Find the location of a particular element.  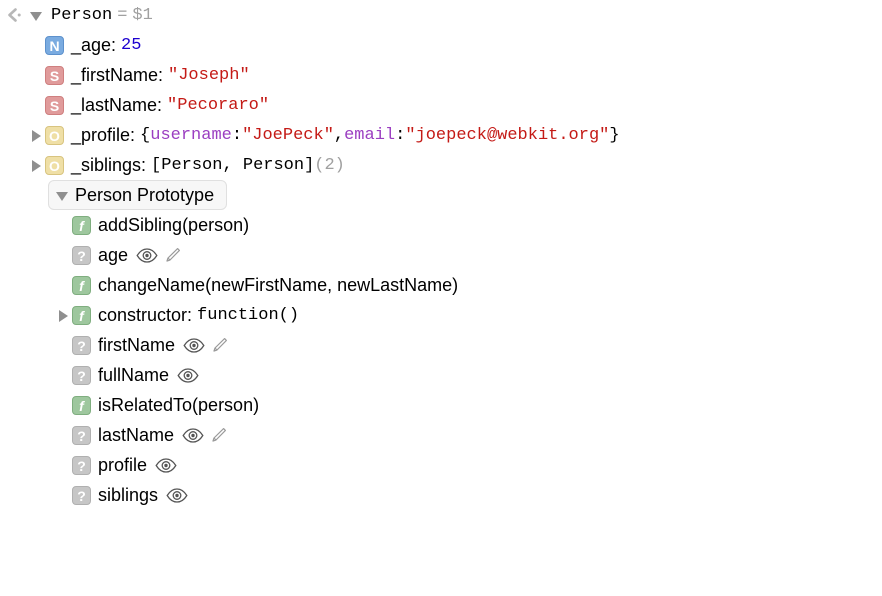

prototype-member-row: f changeName(newFirstName, newLastName) is located at coordinates (441, 285).